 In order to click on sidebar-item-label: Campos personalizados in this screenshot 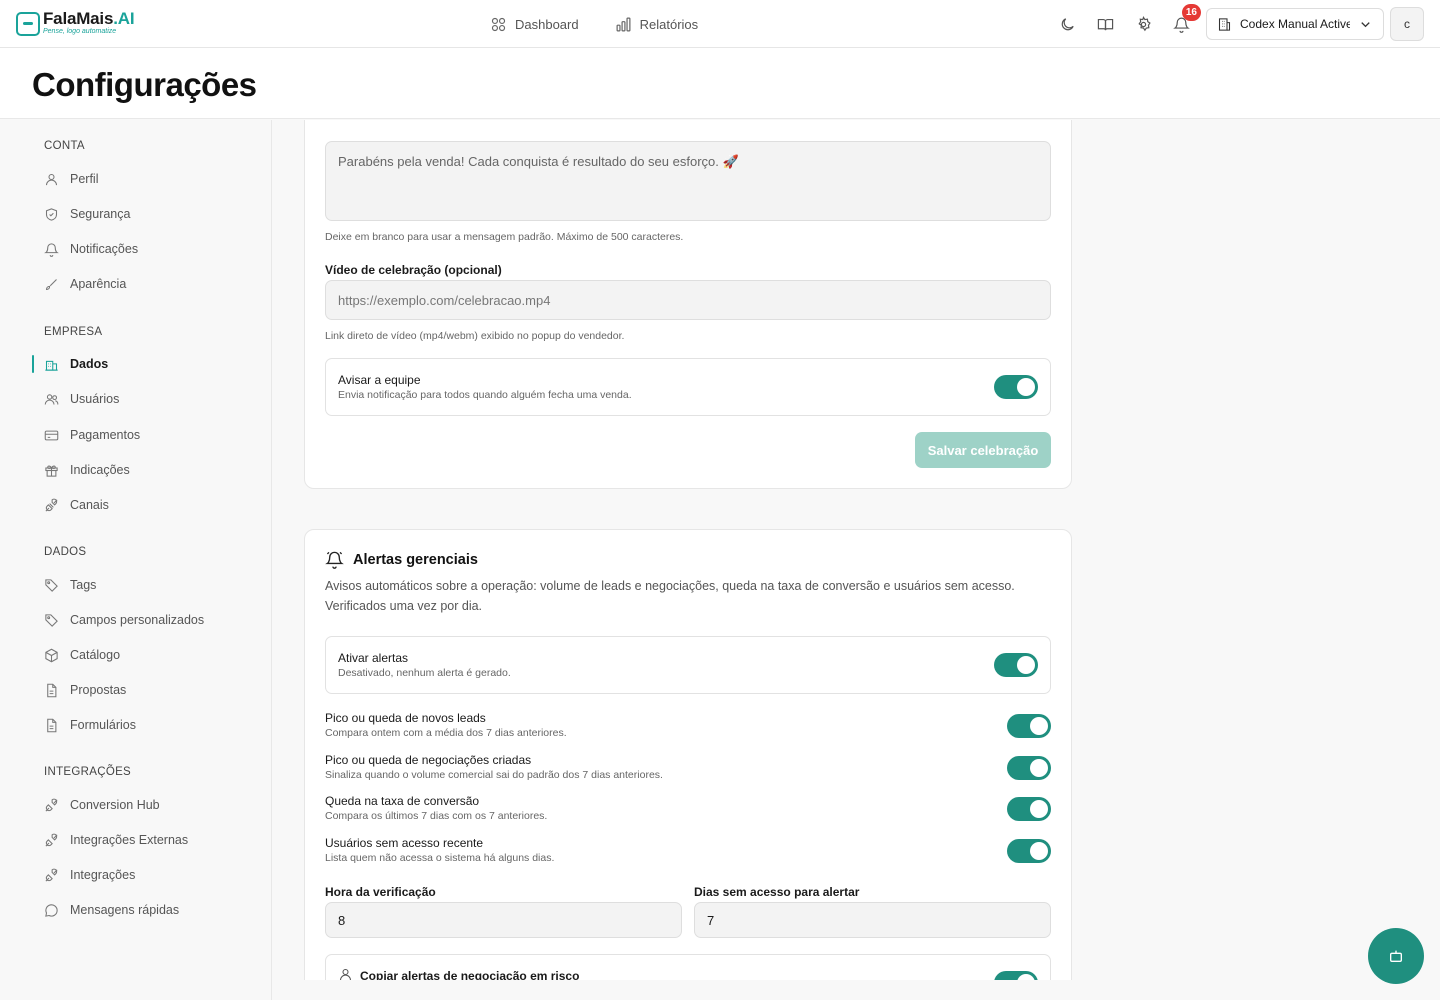, I will do `click(137, 620)`.